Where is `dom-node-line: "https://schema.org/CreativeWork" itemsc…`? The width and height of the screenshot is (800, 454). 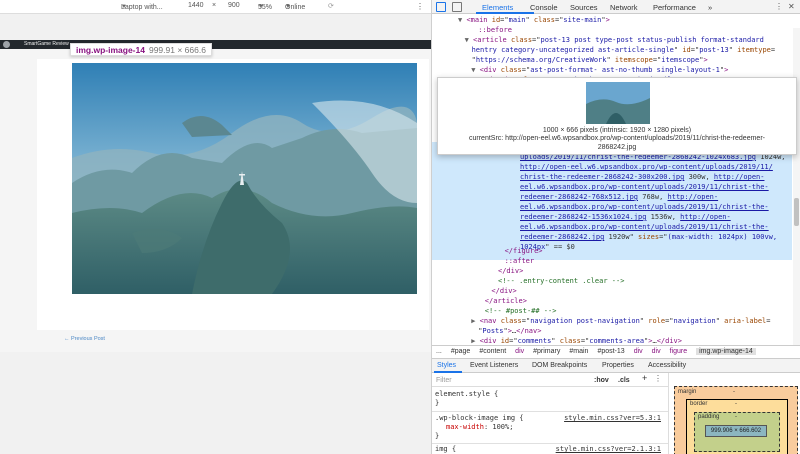
dom-node-line: "https://schema.org/CreativeWork" itemsc… is located at coordinates (612, 60).